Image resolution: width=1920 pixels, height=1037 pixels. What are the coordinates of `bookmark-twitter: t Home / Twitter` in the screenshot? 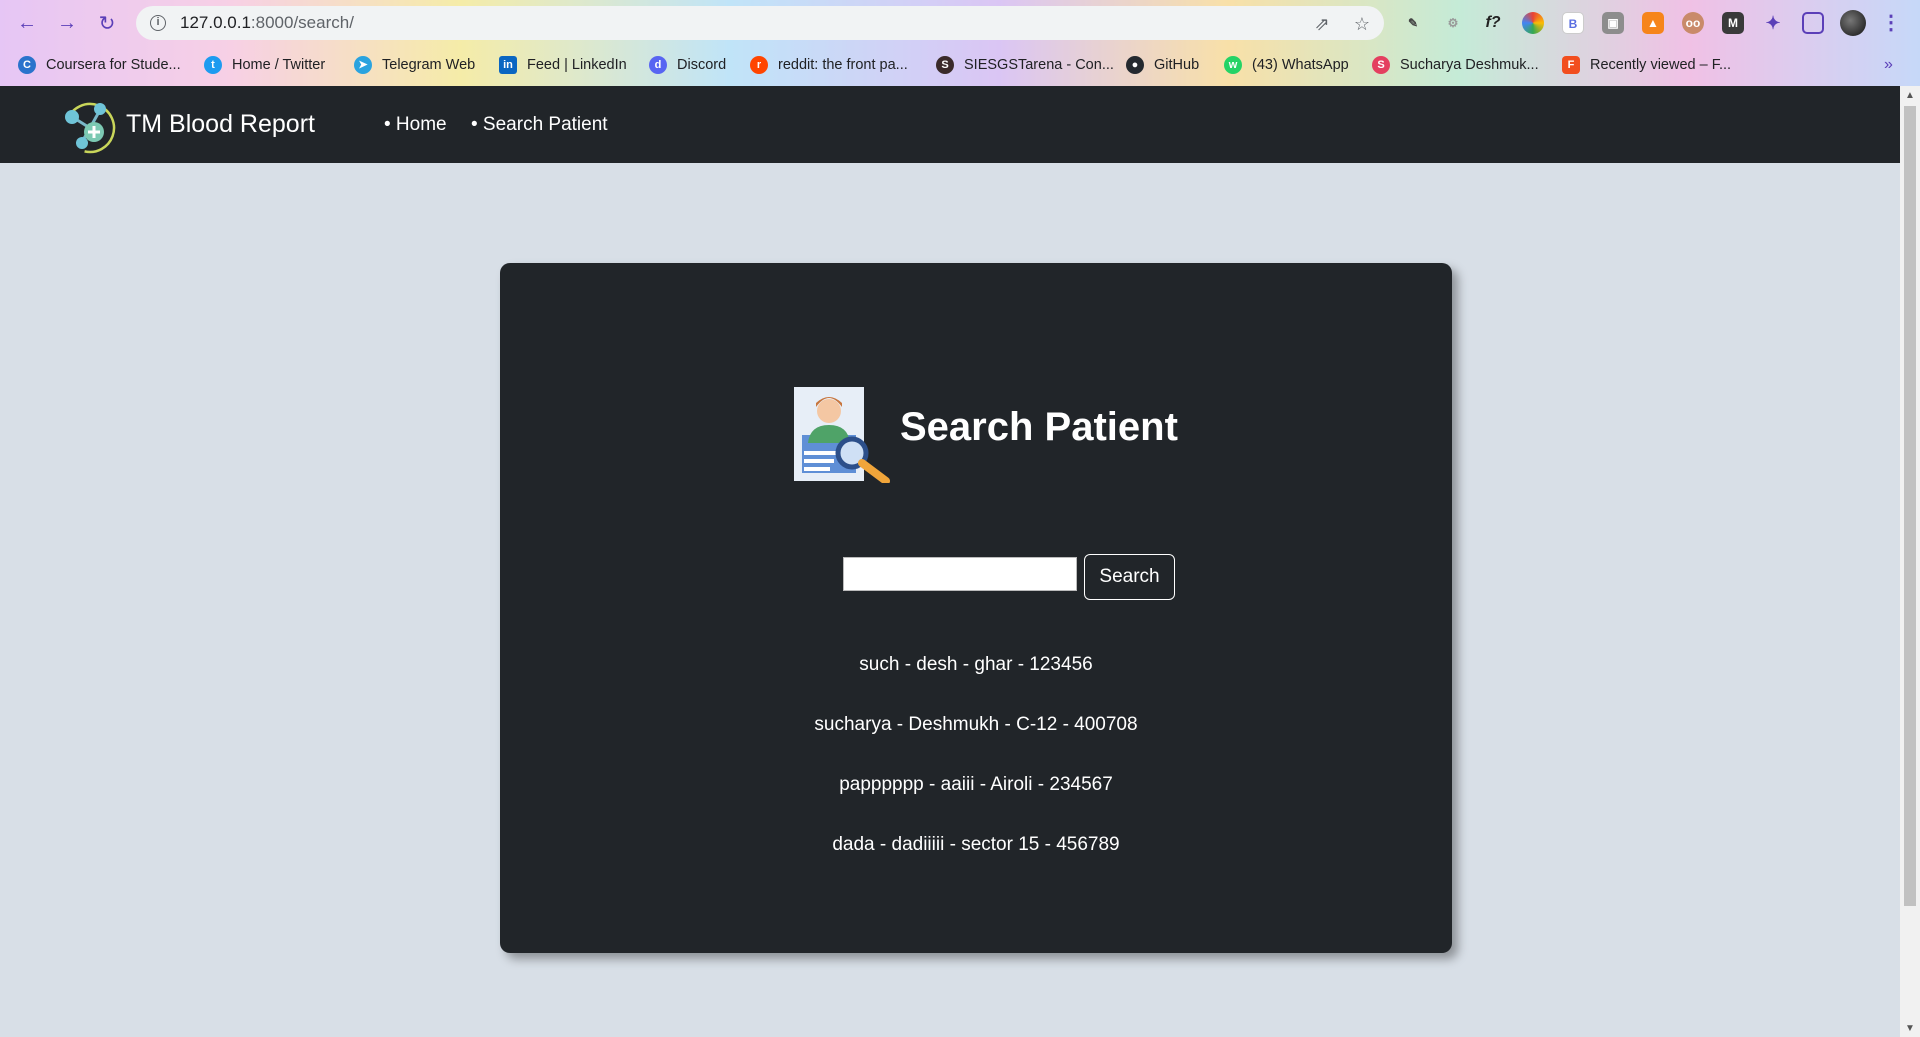 It's located at (264, 65).